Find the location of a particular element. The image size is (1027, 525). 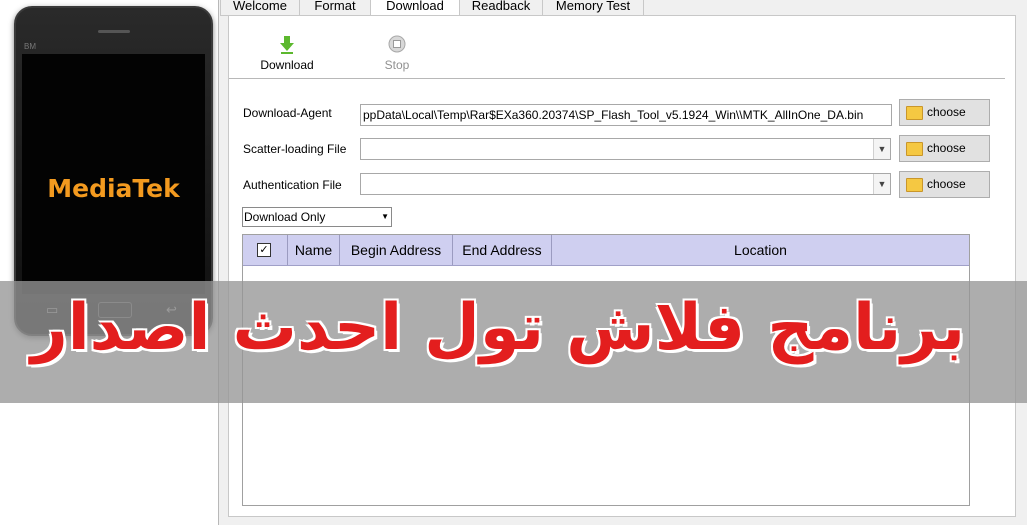

column-end-address: End Address is located at coordinates (502, 250).